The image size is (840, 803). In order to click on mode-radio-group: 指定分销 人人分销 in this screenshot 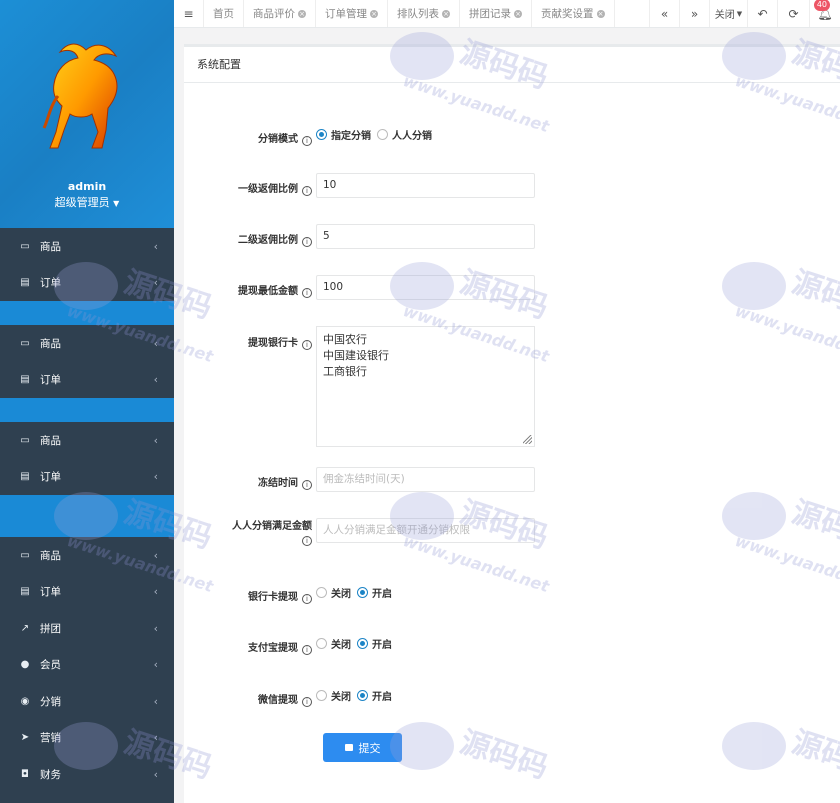, I will do `click(377, 134)`.